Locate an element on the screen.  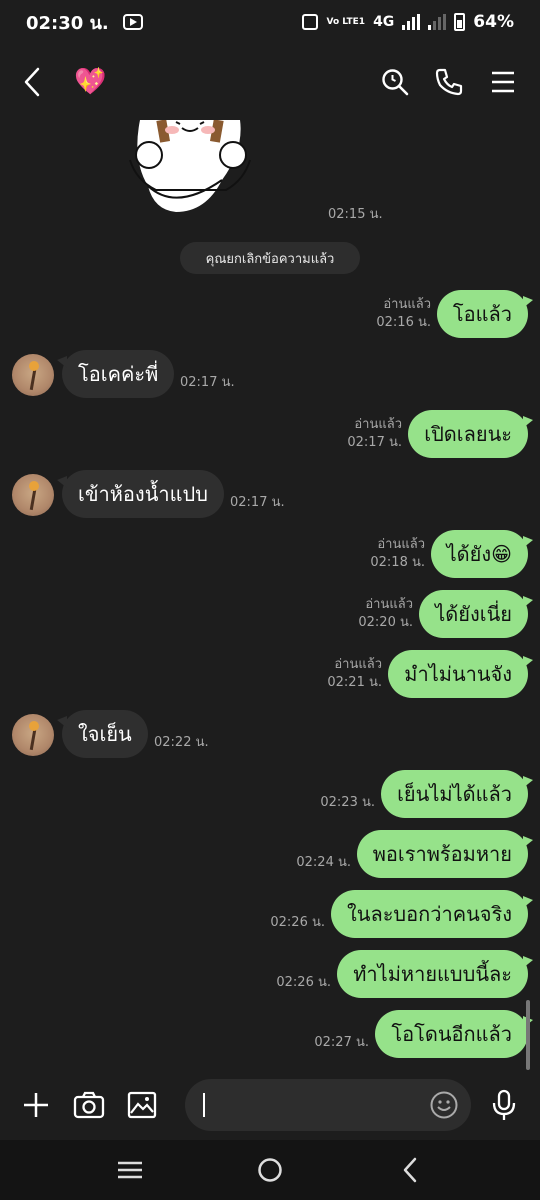
search-icon is located at coordinates (395, 82).